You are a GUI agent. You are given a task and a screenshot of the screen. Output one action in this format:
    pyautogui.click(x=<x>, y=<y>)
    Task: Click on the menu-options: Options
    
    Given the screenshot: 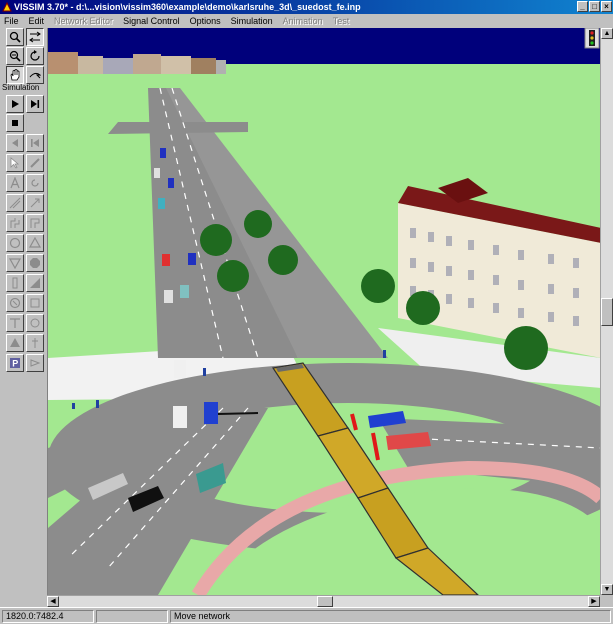 What is the action you would take?
    pyautogui.click(x=205, y=21)
    